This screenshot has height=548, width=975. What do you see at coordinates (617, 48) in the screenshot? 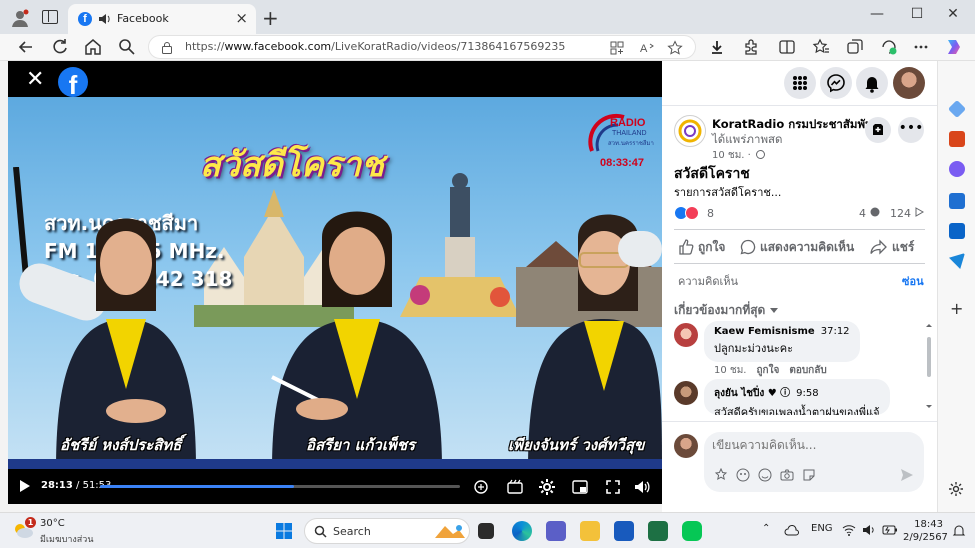
I see `apps-icon` at bounding box center [617, 48].